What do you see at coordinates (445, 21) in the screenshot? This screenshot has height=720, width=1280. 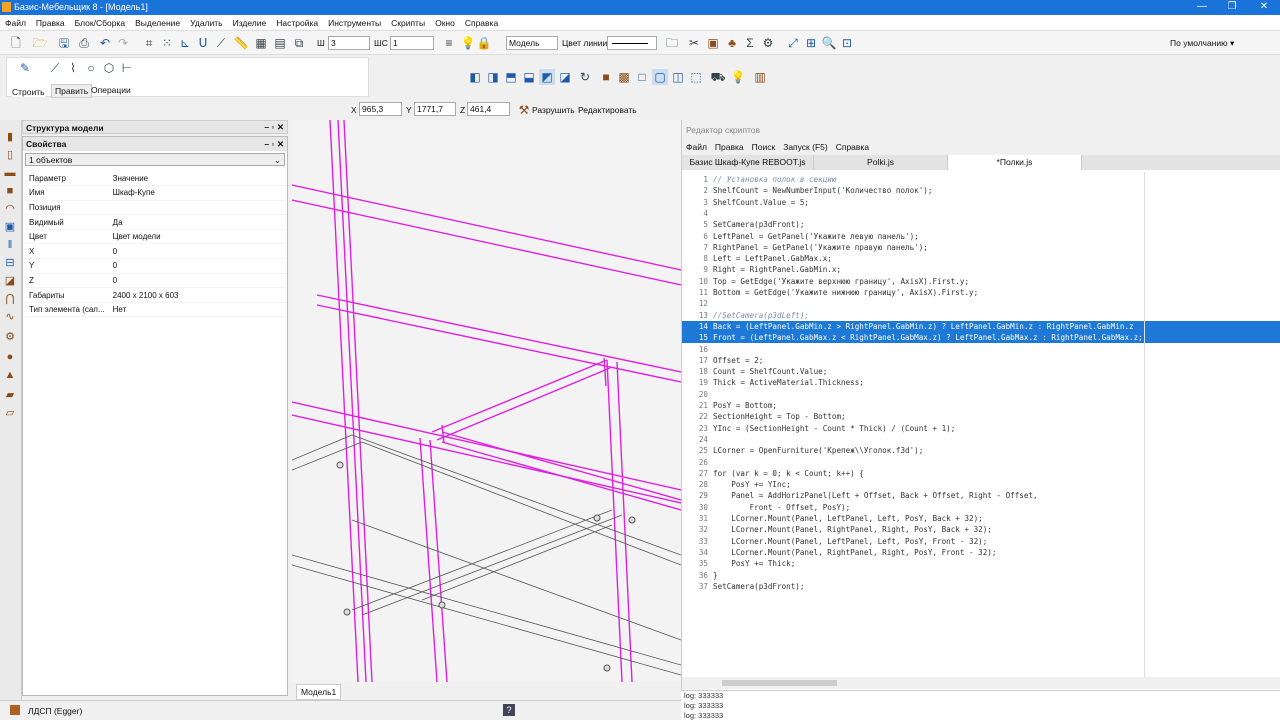 I see `menu-window: Окно` at bounding box center [445, 21].